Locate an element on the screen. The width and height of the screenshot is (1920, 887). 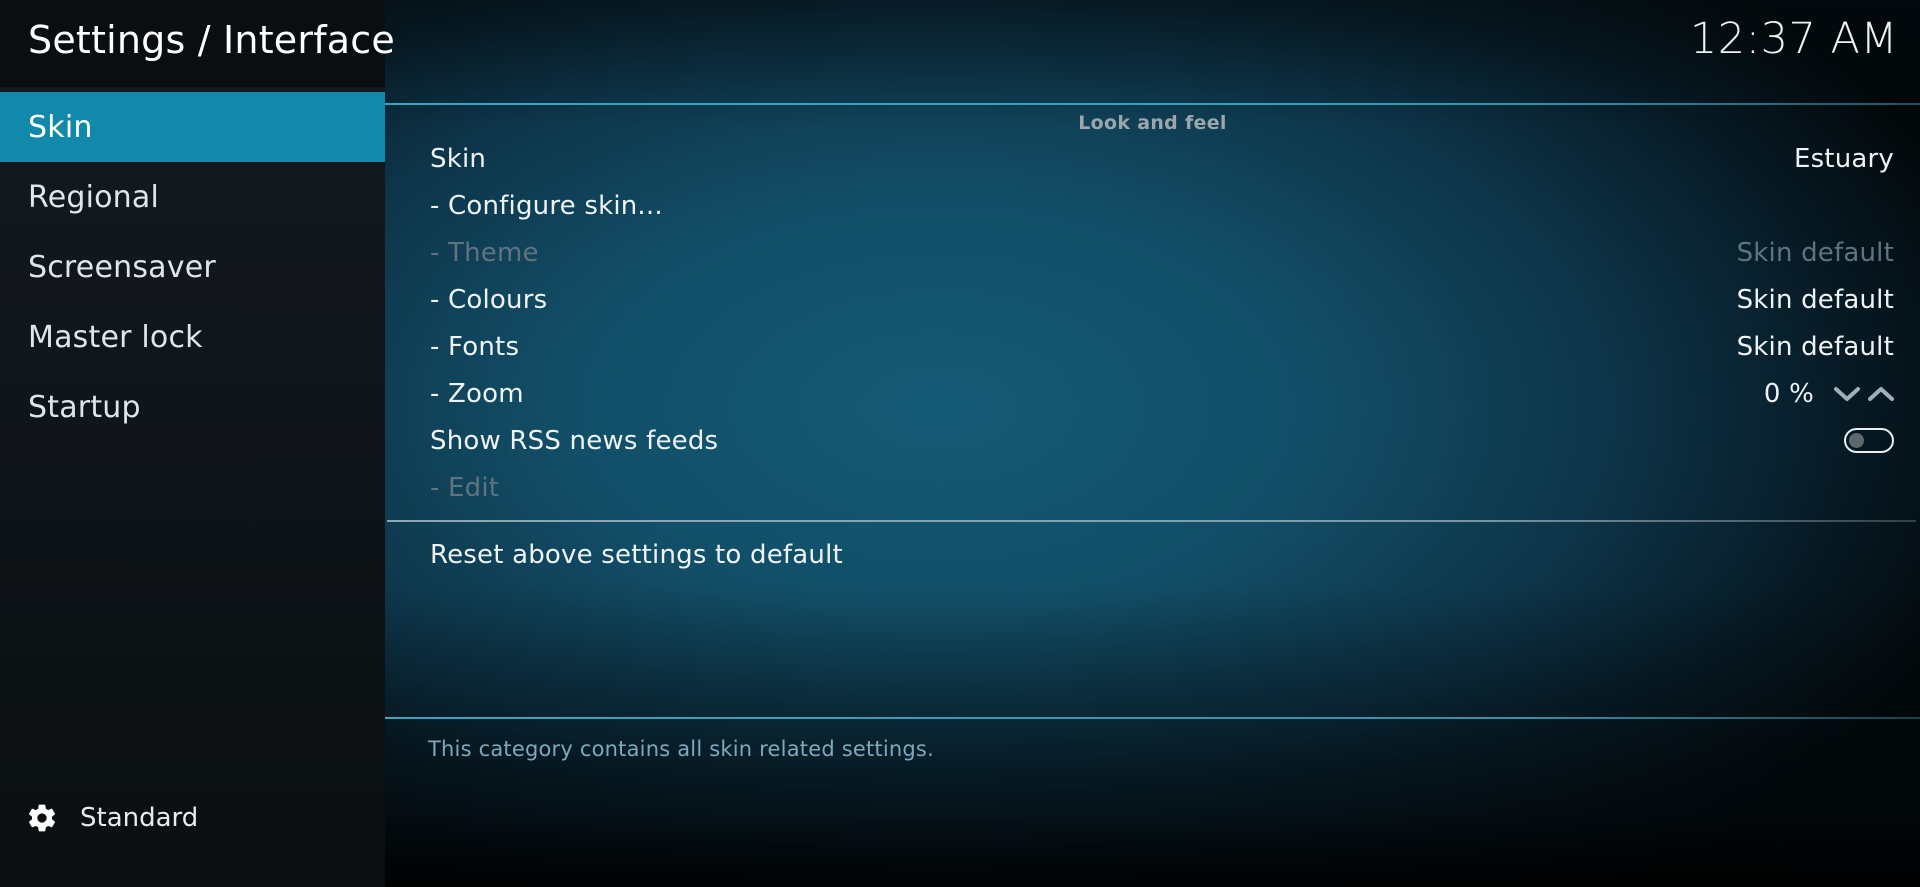
setting-row-skin: Skin Estuary is located at coordinates (1152, 158).